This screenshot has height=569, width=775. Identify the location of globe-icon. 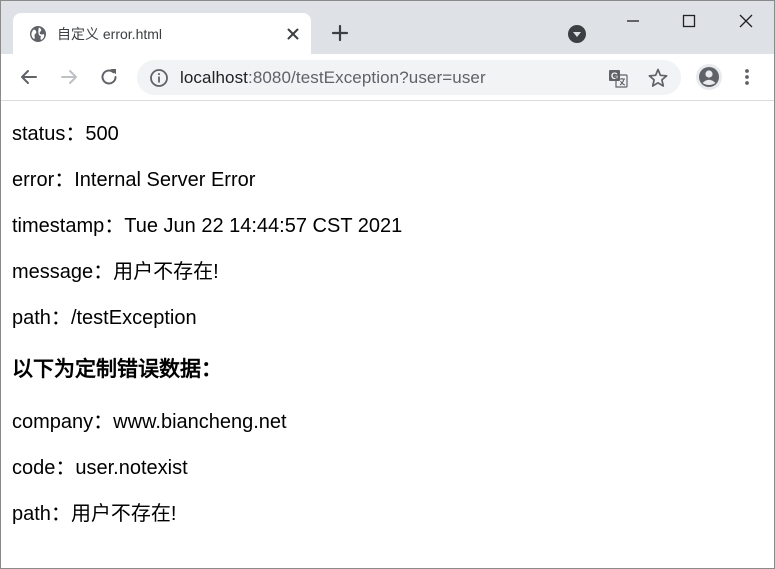
(38, 34).